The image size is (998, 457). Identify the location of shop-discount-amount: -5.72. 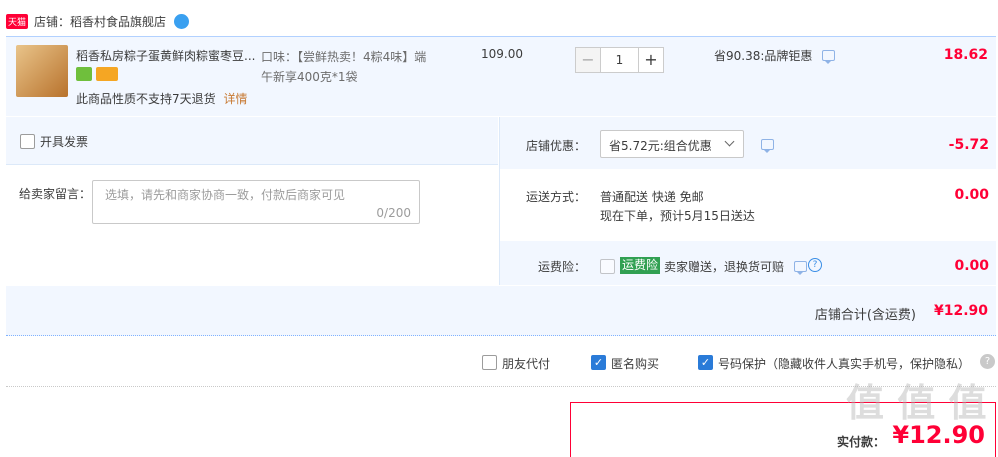
(968, 145).